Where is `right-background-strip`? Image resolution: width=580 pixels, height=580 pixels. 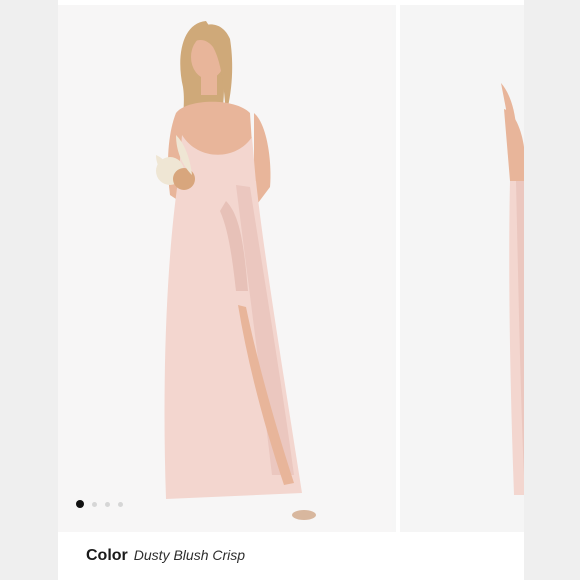 right-background-strip is located at coordinates (552, 290).